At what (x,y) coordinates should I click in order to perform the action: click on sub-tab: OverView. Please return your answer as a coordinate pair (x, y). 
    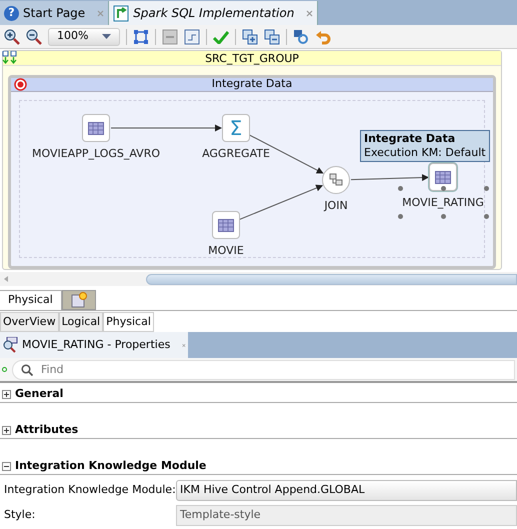
    Looking at the image, I should click on (29, 322).